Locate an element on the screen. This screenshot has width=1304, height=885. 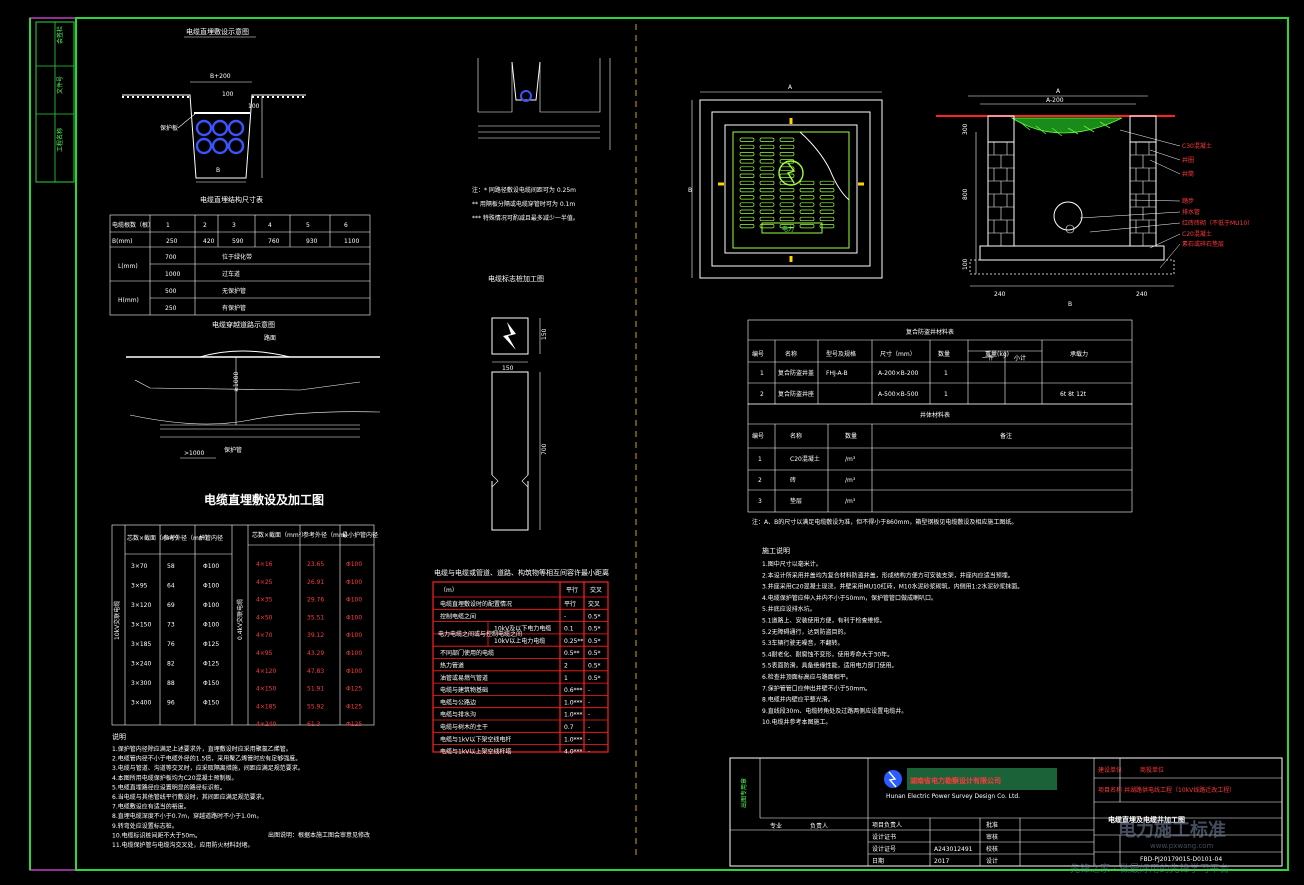
drawing-no: FBD-PJ20179015-D0101-04 is located at coordinates (1181, 859).